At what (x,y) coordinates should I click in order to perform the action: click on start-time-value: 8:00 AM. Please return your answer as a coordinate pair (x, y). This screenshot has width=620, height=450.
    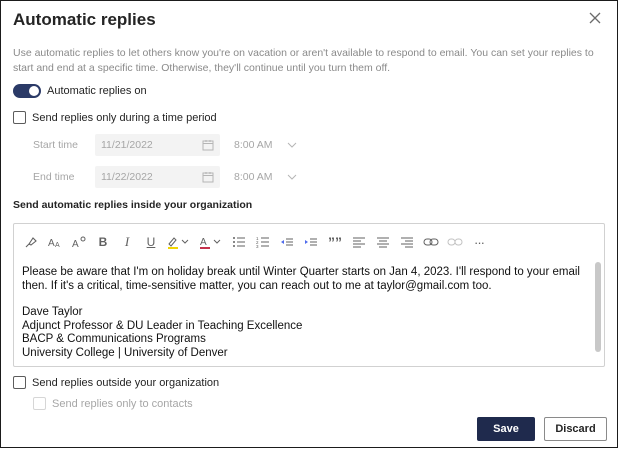
    Looking at the image, I should click on (253, 145).